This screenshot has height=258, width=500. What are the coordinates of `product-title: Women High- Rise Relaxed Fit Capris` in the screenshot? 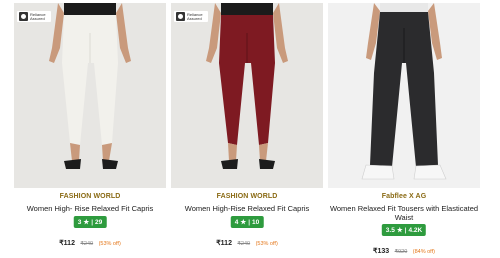 It's located at (90, 208).